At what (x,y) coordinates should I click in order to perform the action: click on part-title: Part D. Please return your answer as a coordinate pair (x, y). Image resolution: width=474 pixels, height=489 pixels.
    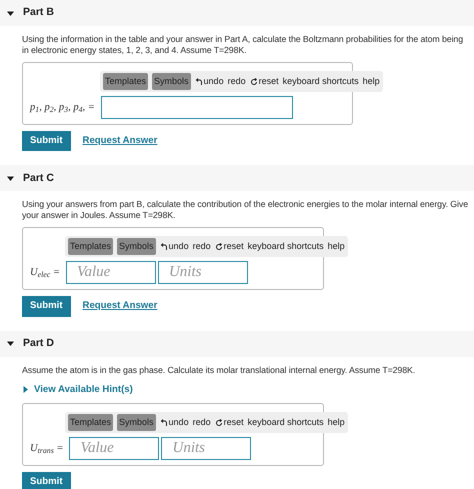
    Looking at the image, I should click on (38, 343).